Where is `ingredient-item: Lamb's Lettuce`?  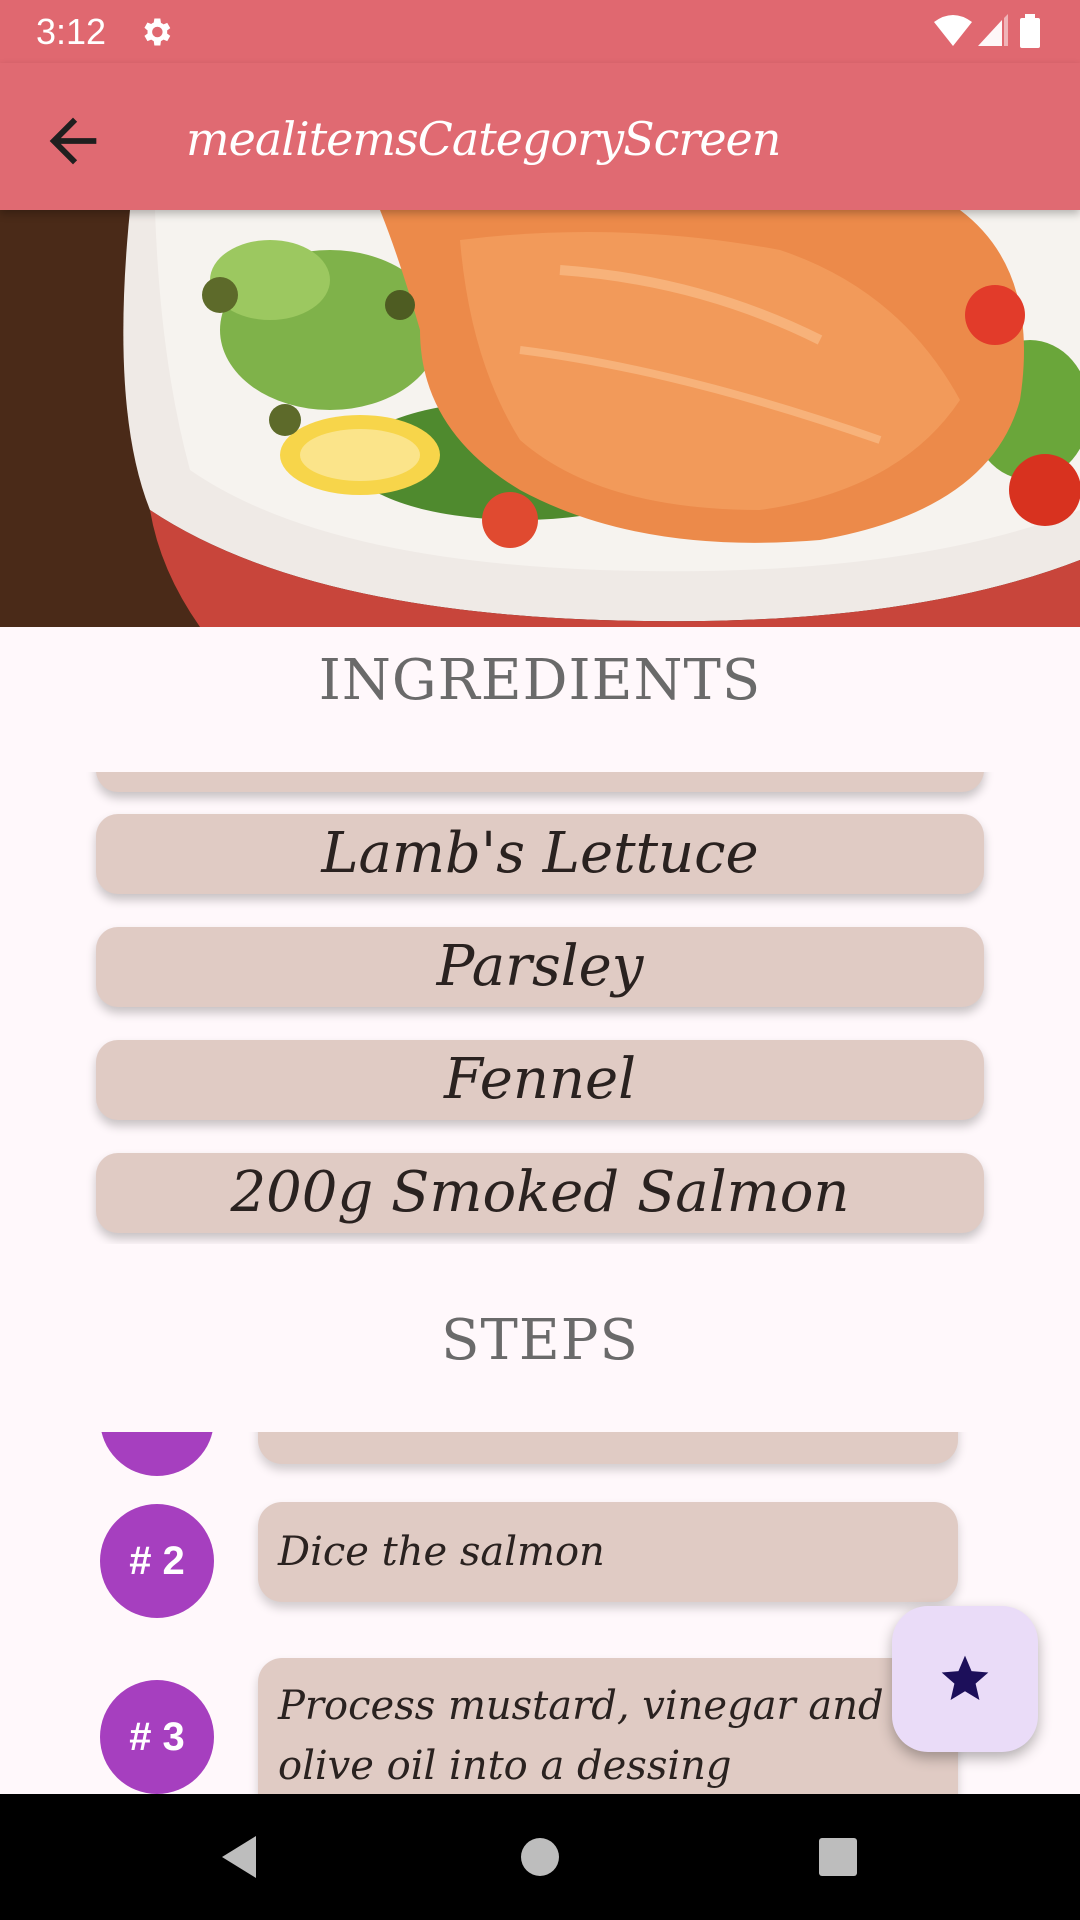
ingredient-item: Lamb's Lettuce is located at coordinates (540, 854).